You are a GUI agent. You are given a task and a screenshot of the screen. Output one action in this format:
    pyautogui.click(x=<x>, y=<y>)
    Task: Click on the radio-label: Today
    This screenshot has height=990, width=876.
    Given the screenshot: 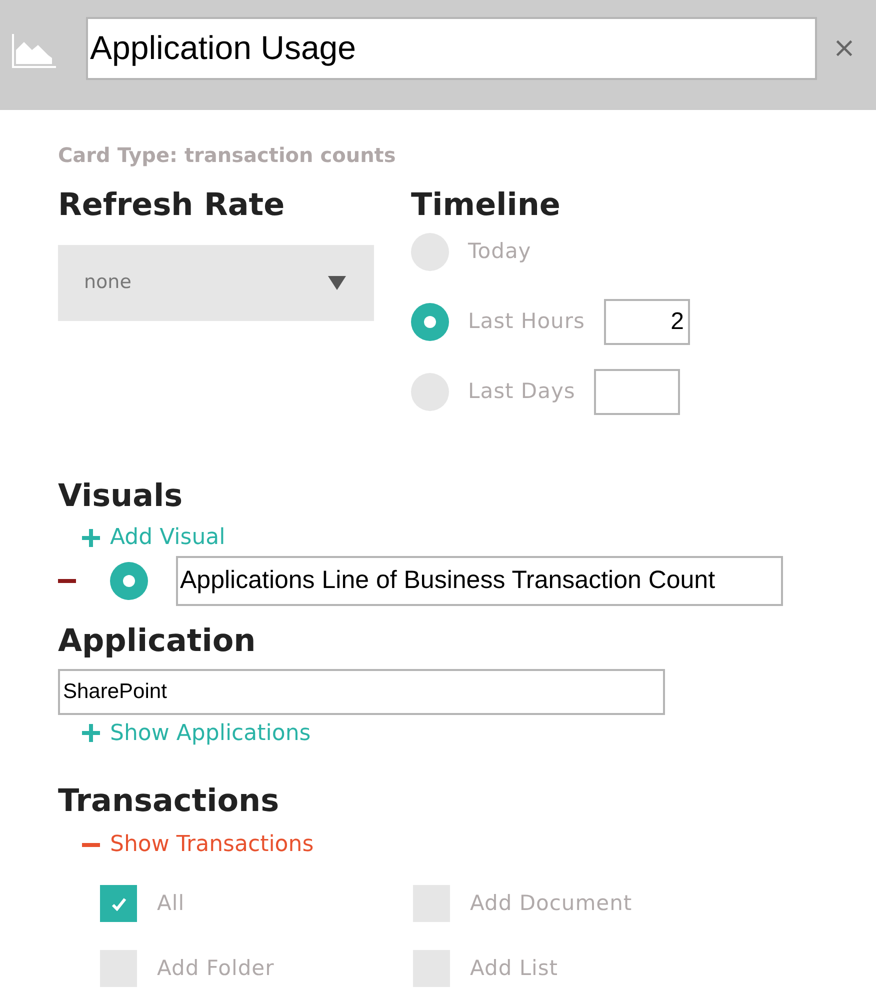 What is the action you would take?
    pyautogui.click(x=500, y=252)
    